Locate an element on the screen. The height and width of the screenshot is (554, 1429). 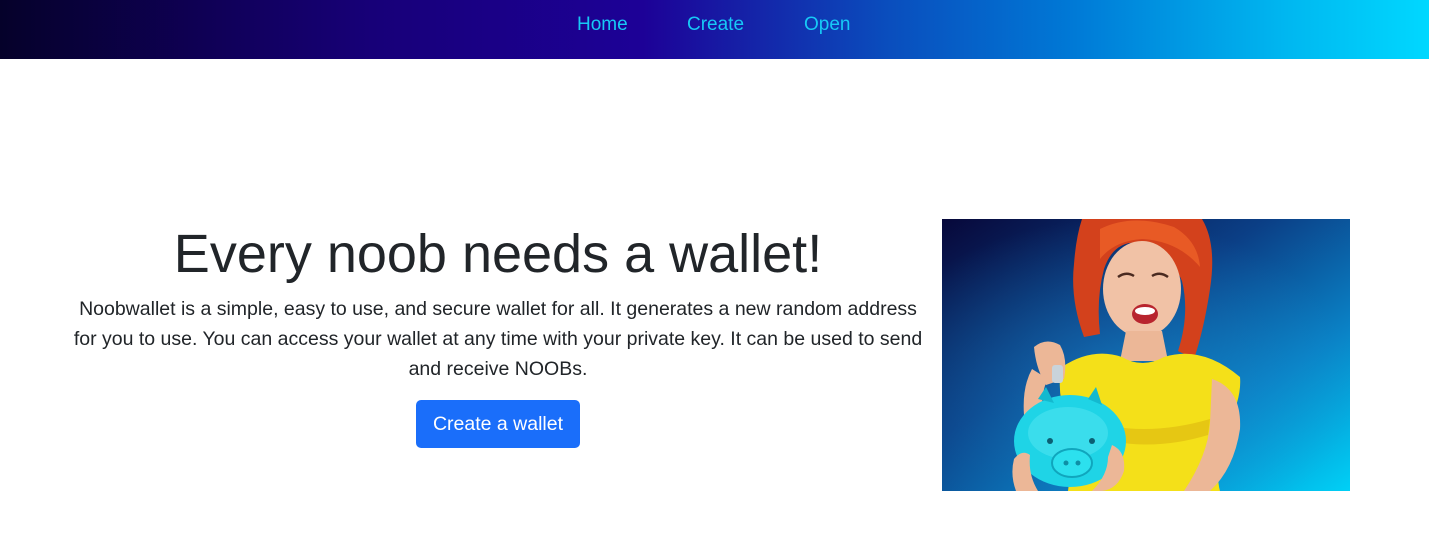
top-navbar: Home Create Open is located at coordinates (714, 29).